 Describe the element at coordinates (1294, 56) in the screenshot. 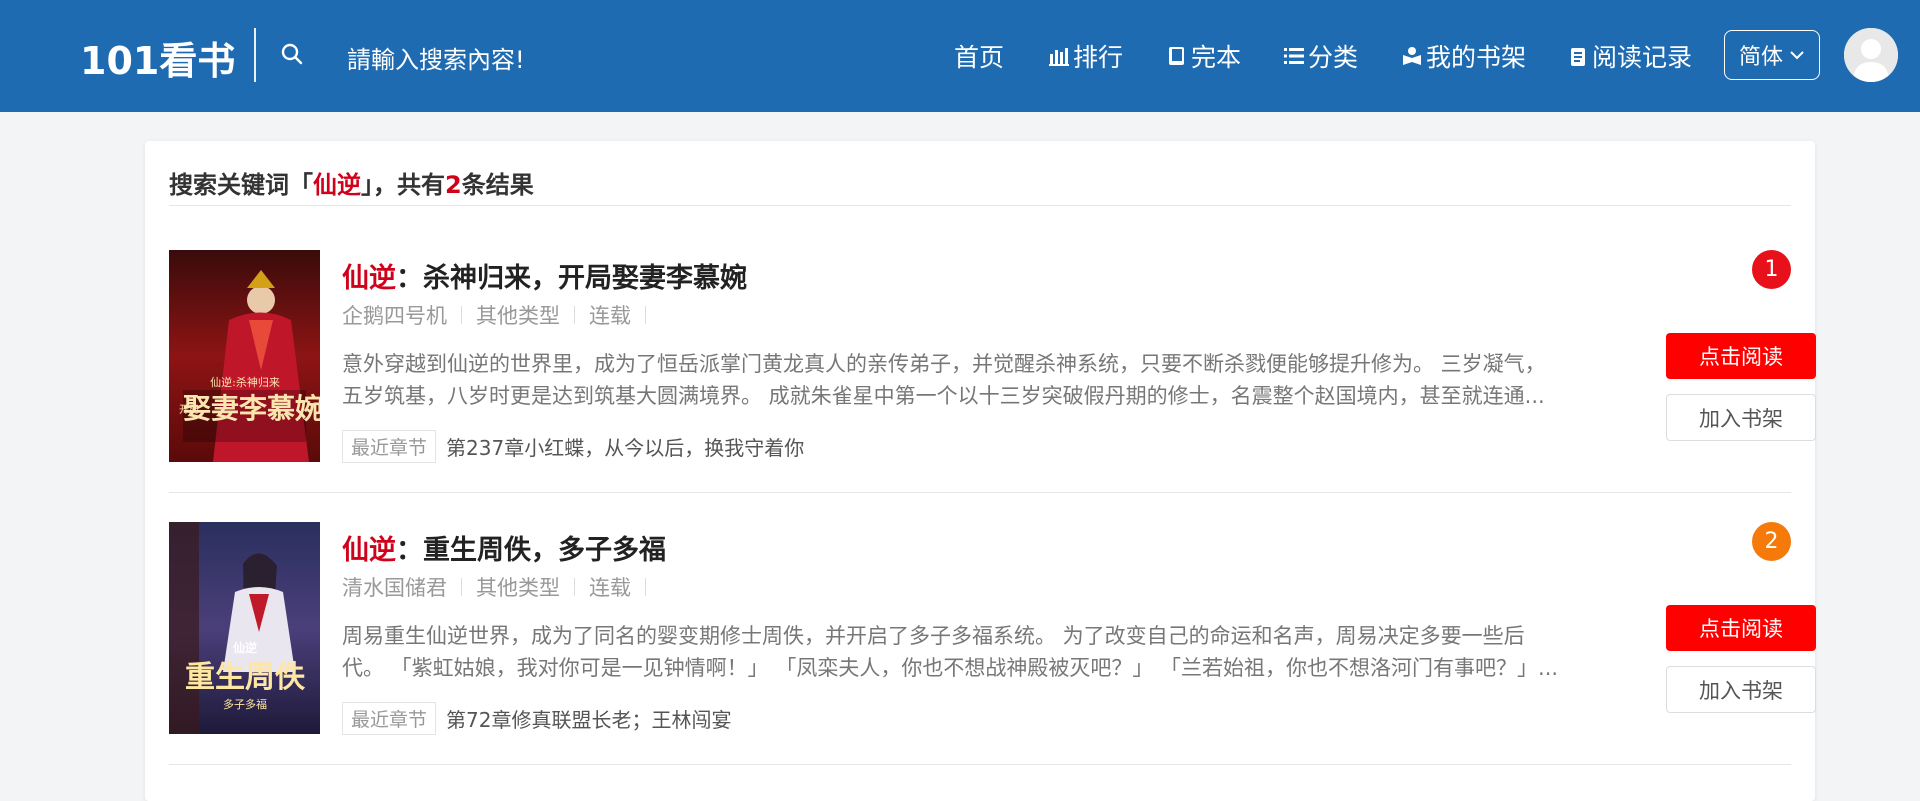

I see `list-icon` at that location.